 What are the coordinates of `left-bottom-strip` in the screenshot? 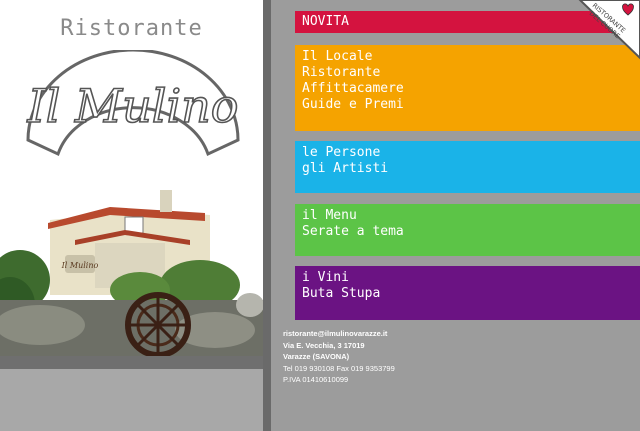 It's located at (131, 362).